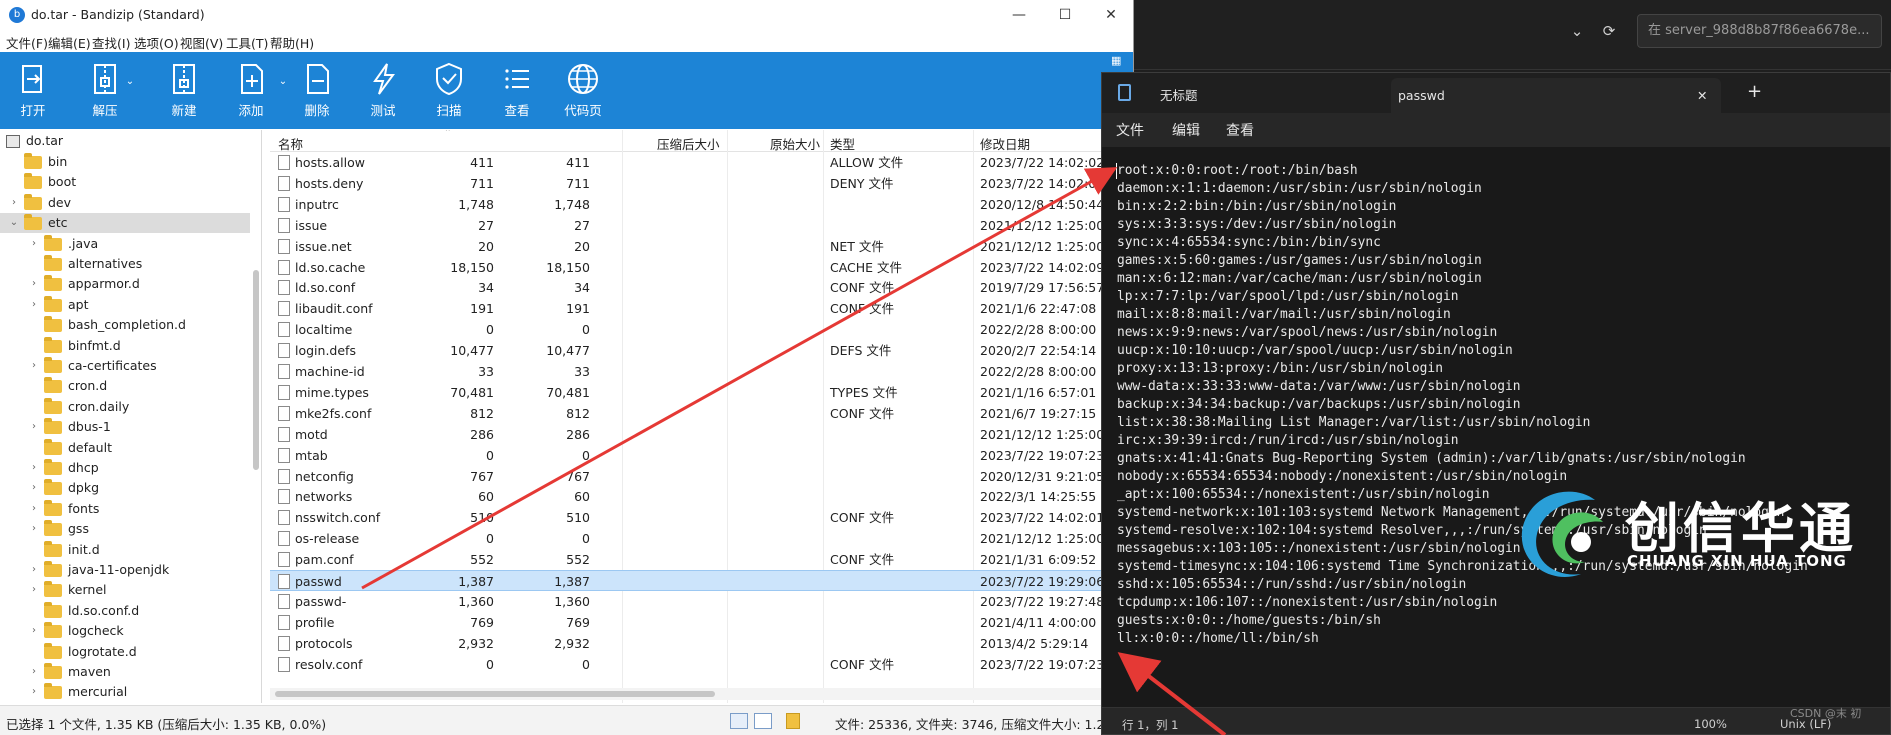  What do you see at coordinates (701, 664) in the screenshot?
I see `file-row: resolv.conf 0 0 CONF 文件 2023/7/22 19:07:23` at bounding box center [701, 664].